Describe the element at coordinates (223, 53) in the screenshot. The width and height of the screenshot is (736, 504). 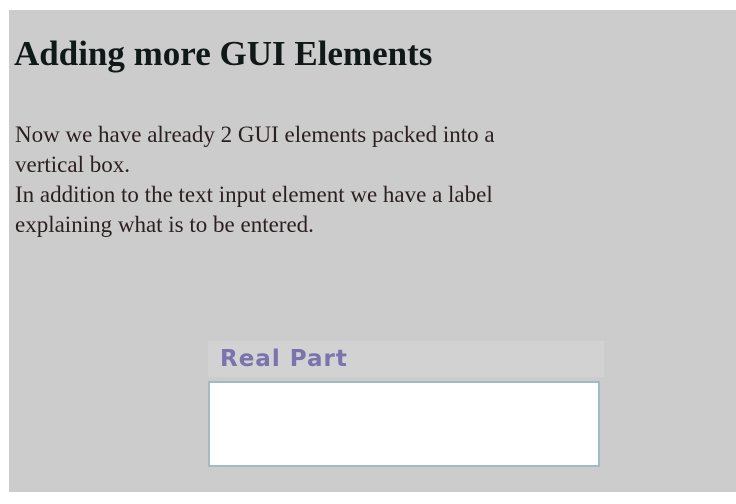
I see `page-title: Adding more GUI Elements` at that location.